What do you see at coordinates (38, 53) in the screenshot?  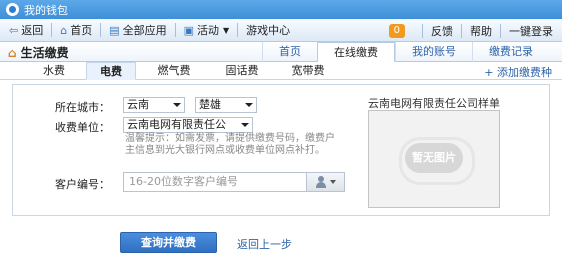 I see `page-title: ⌂ 生活缴费` at bounding box center [38, 53].